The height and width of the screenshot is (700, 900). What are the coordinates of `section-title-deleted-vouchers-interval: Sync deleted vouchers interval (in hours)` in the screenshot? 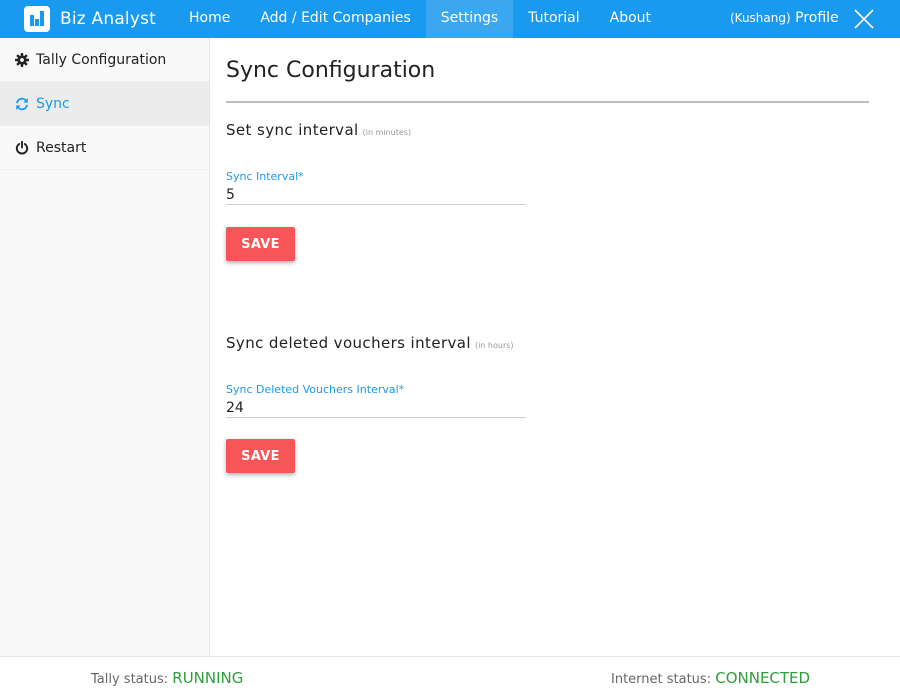 It's located at (370, 343).